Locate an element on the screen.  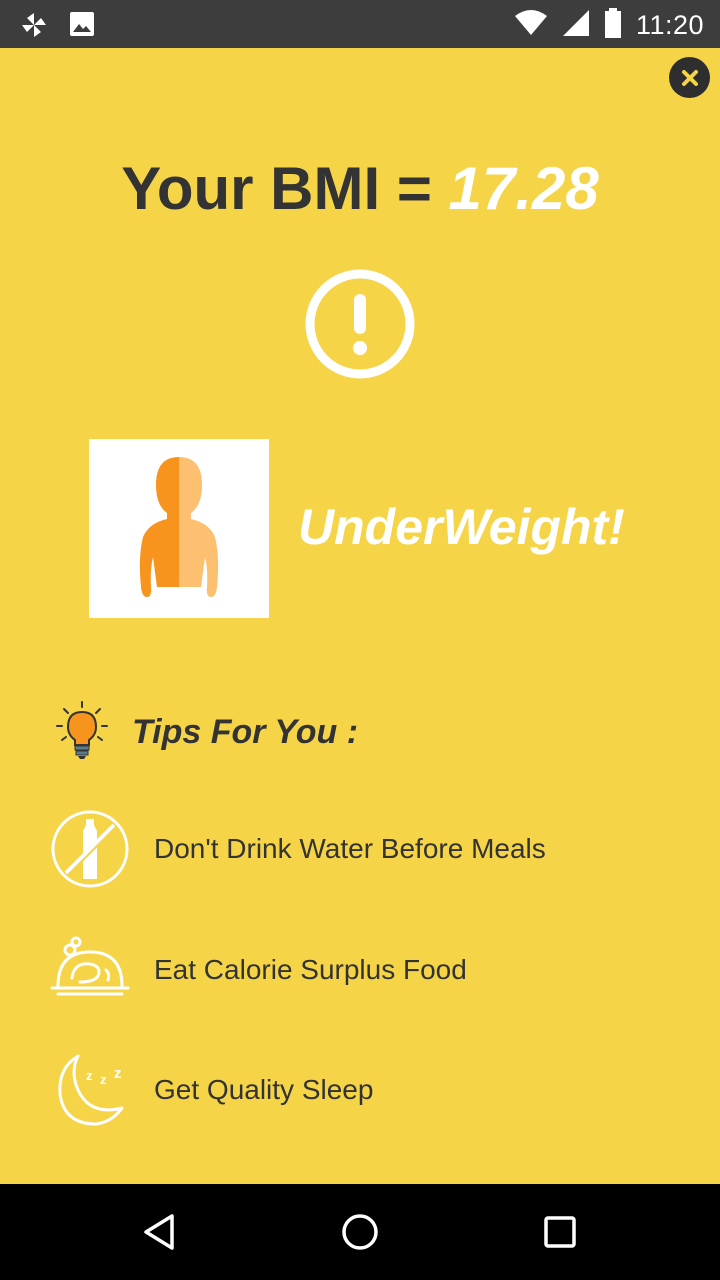
body-figure-image is located at coordinates (179, 528).